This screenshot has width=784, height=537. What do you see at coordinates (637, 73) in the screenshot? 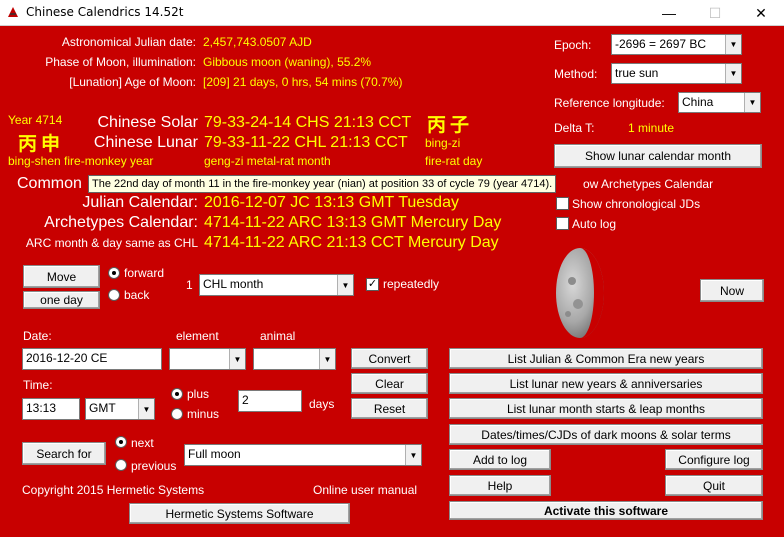
I see `method-value: true sun` at bounding box center [637, 73].